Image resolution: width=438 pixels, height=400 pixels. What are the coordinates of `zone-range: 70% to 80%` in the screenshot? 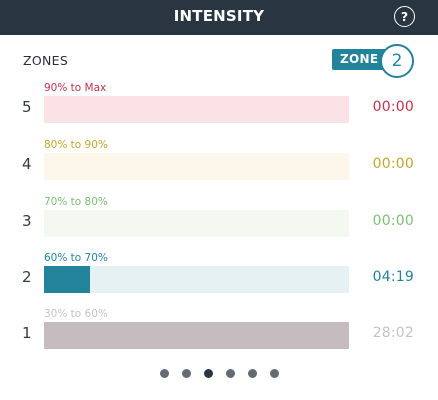 It's located at (76, 202).